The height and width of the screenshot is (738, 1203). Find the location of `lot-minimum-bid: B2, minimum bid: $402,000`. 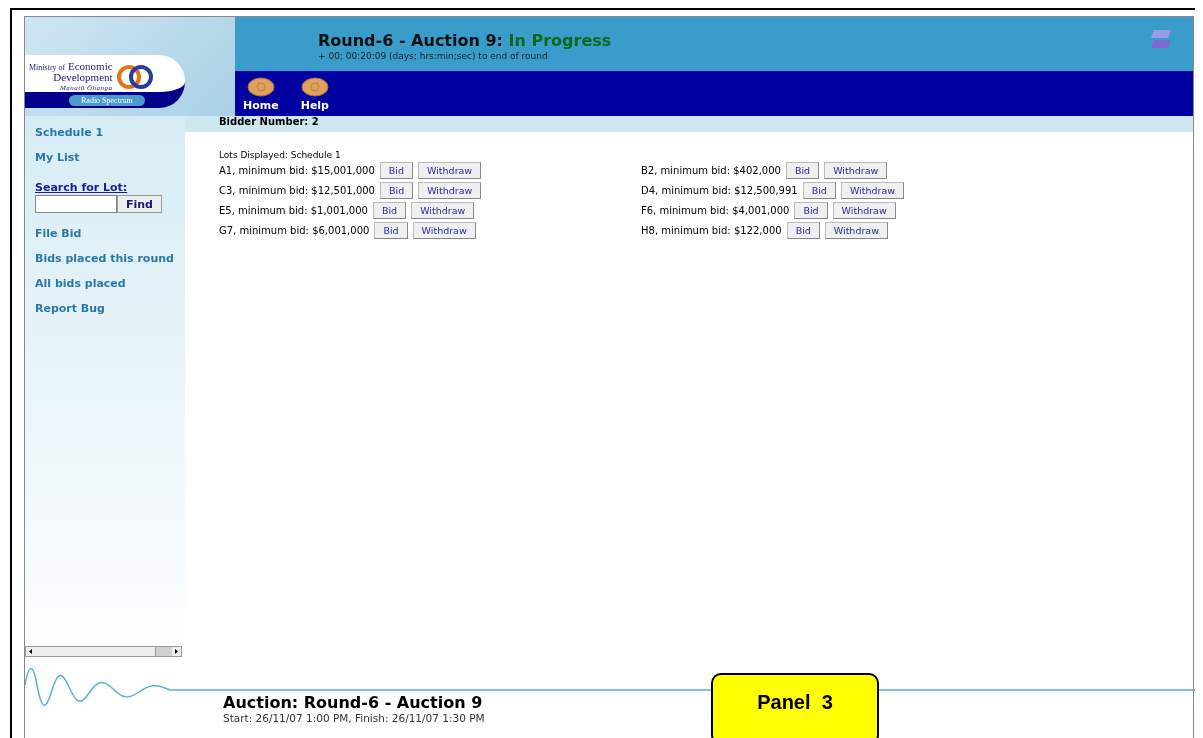

lot-minimum-bid: B2, minimum bid: $402,000 is located at coordinates (711, 170).